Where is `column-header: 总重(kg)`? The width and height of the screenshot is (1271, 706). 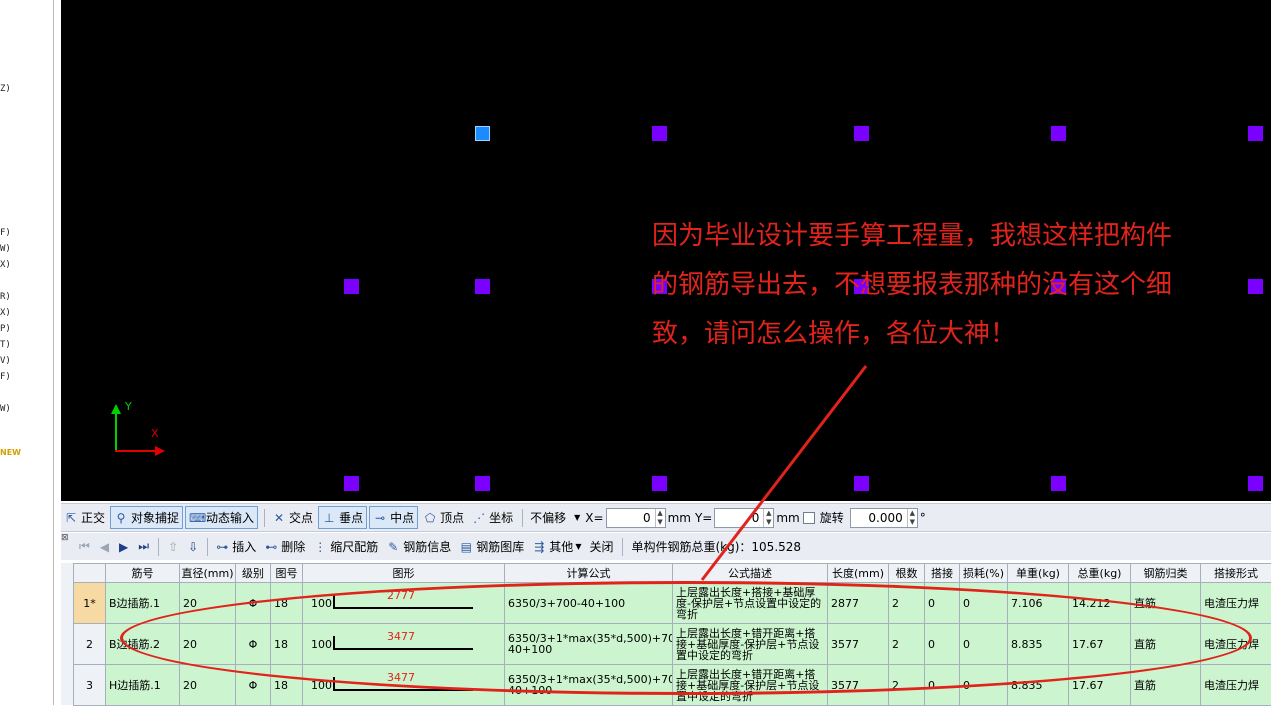 column-header: 总重(kg) is located at coordinates (1100, 573).